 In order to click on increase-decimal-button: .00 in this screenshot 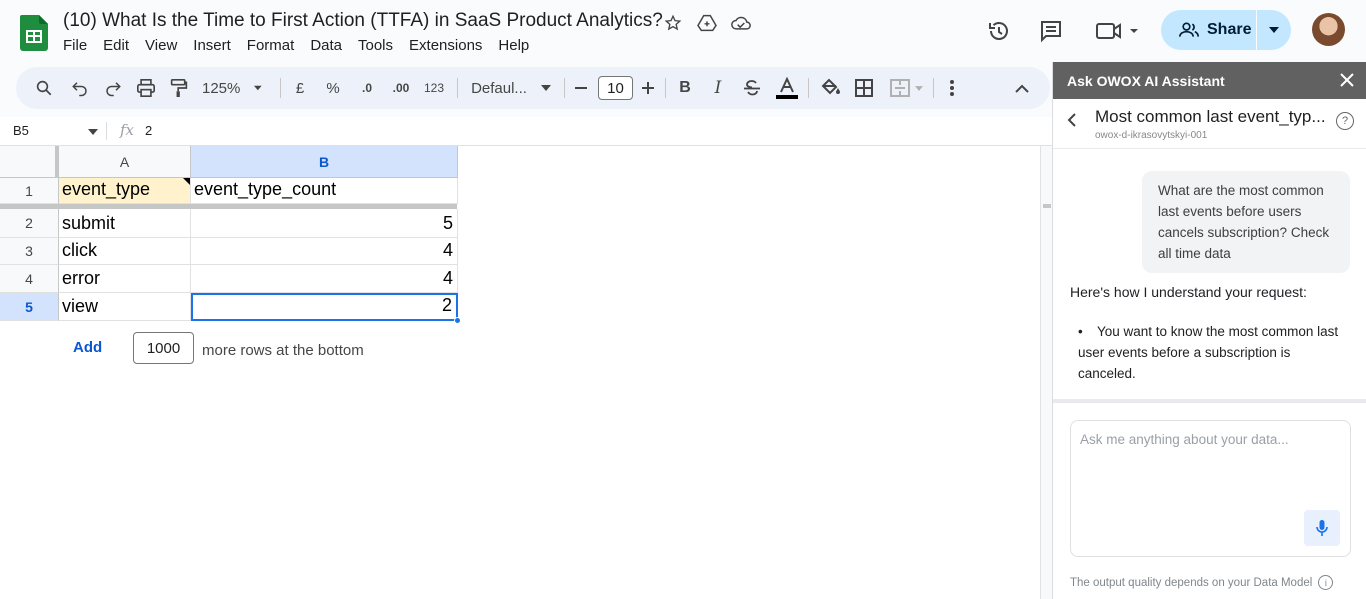, I will do `click(401, 88)`.